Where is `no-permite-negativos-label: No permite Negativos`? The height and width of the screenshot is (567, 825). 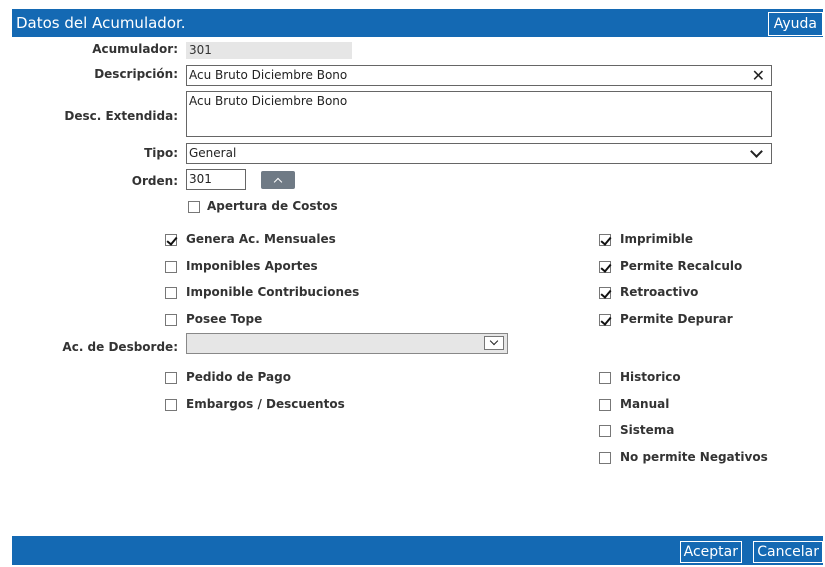
no-permite-negativos-label: No permite Negativos is located at coordinates (694, 457).